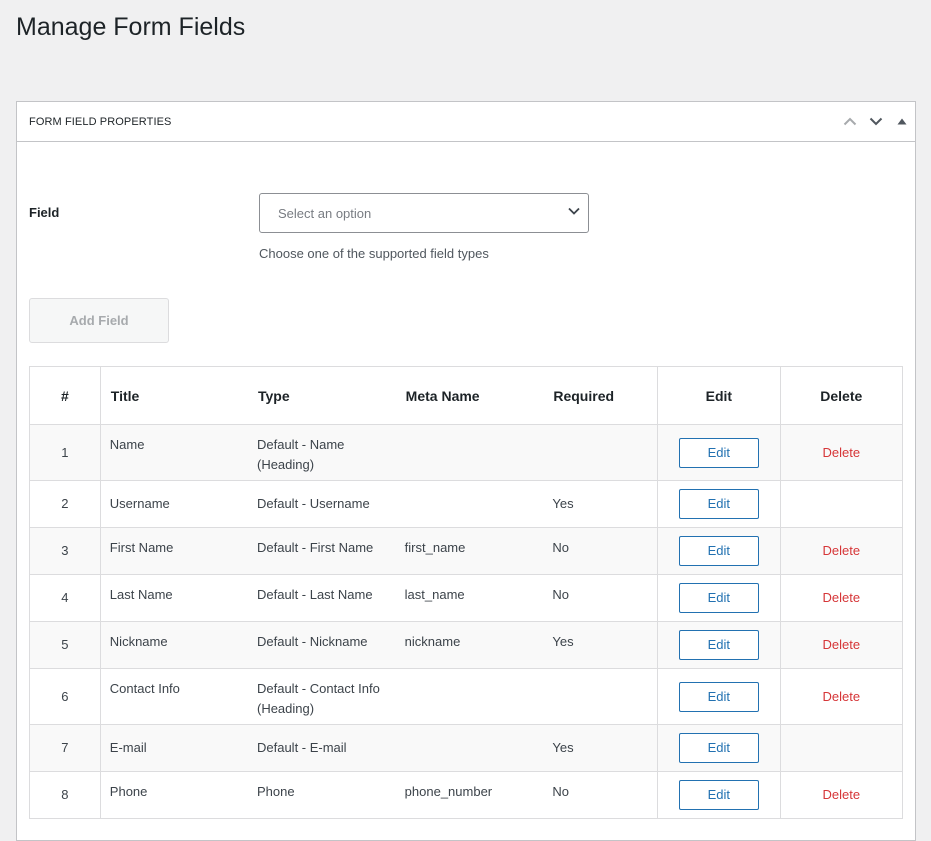 The image size is (931, 841). Describe the element at coordinates (325, 213) in the screenshot. I see `select-placeholder: Select an option` at that location.